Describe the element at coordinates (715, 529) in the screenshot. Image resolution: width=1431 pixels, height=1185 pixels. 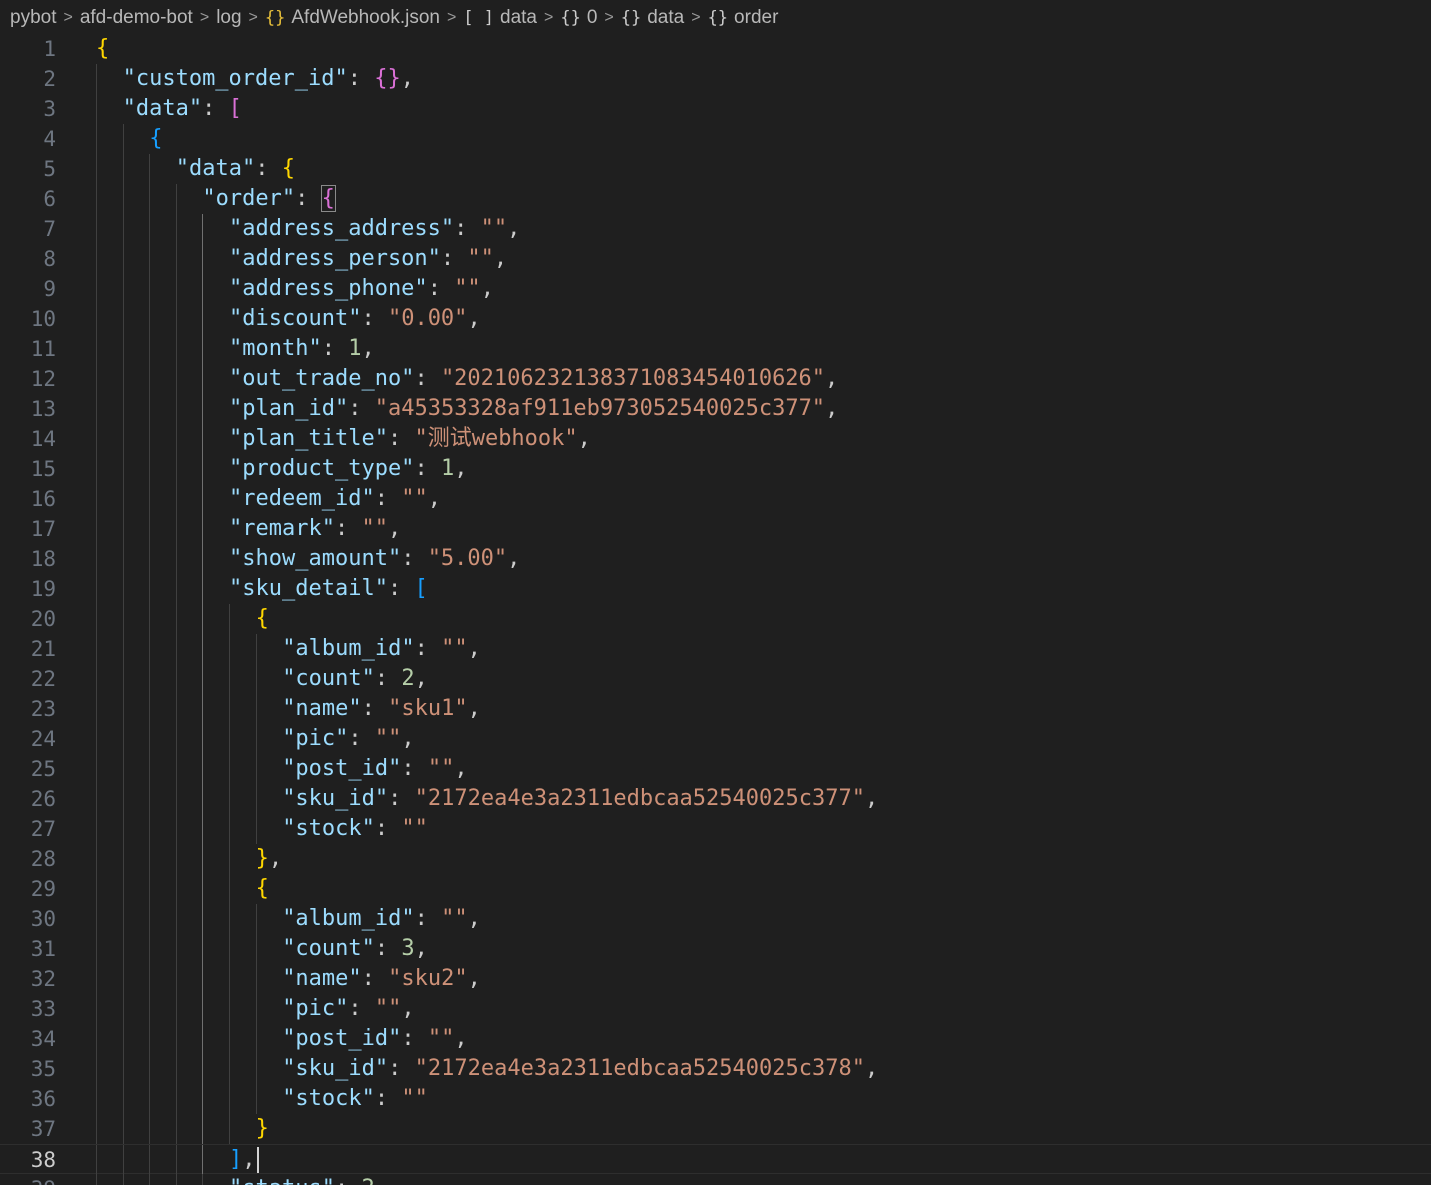
I see `code-line: 17 "remark": "",` at that location.